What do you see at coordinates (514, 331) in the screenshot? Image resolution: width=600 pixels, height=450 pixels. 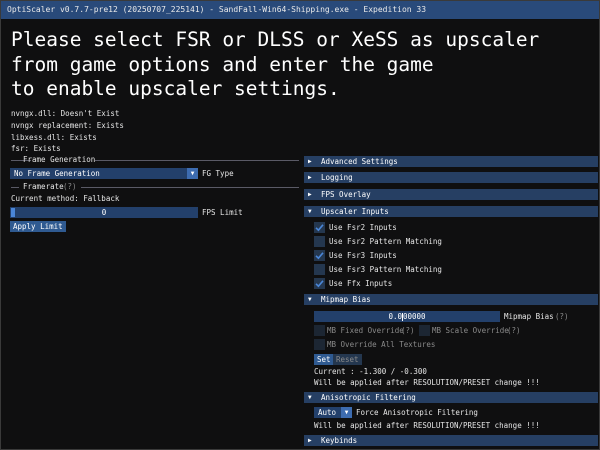 I see `mb-scale-override-help: (?)` at bounding box center [514, 331].